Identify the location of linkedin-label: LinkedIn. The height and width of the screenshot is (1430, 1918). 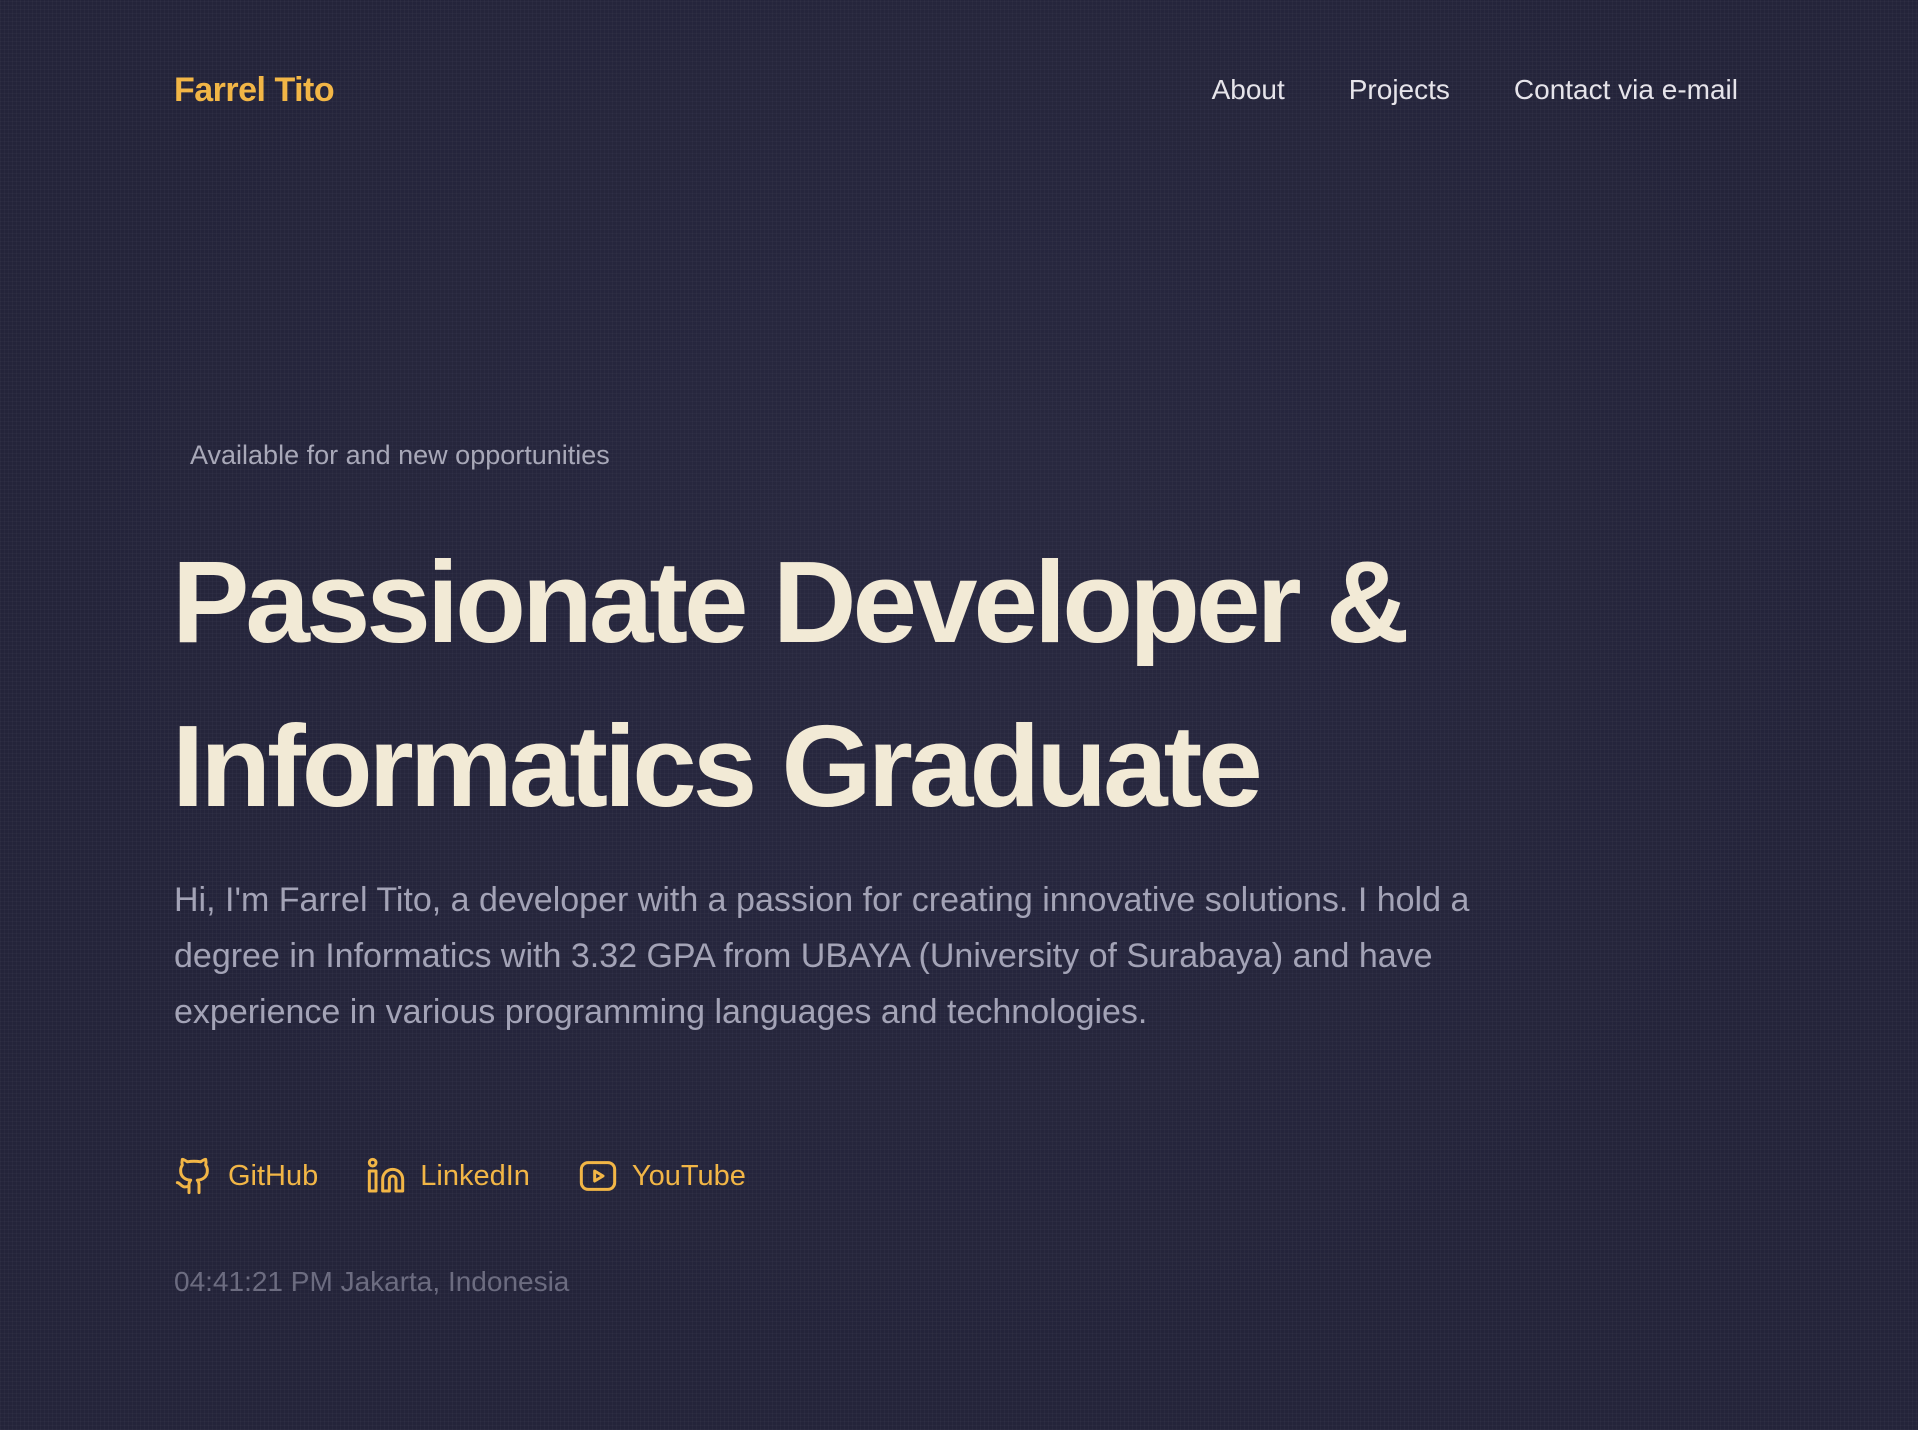
(475, 1175).